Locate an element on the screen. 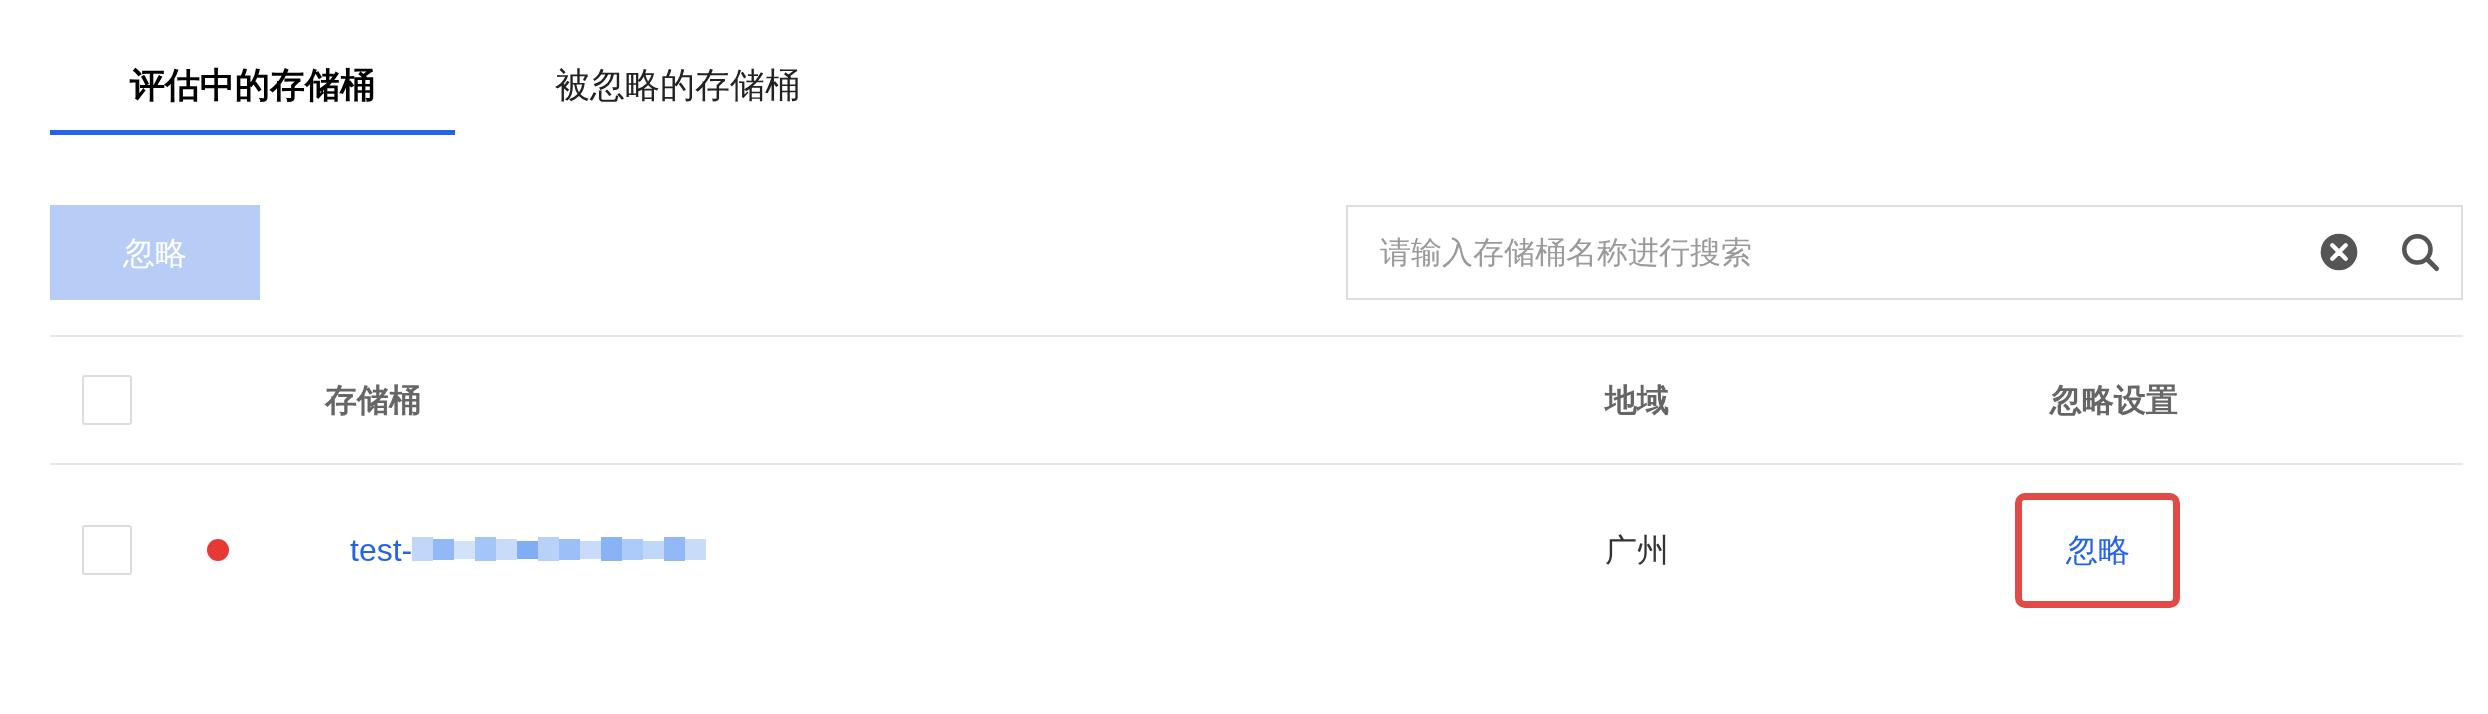 This screenshot has height=714, width=2488. bucket-link: test- is located at coordinates (381, 550).